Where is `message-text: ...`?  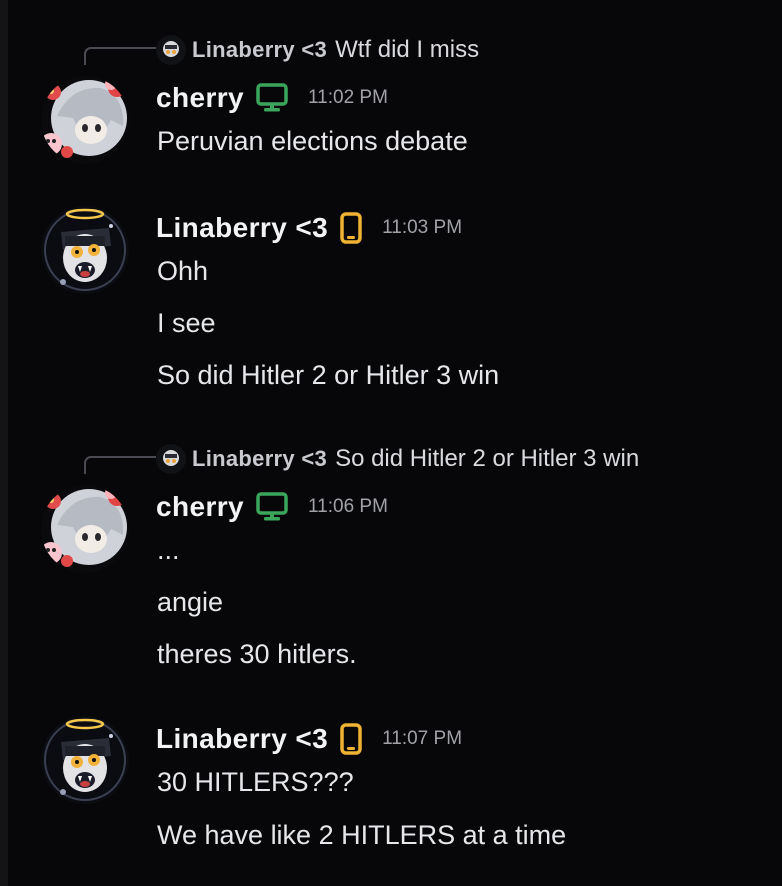 message-text: ... is located at coordinates (168, 550).